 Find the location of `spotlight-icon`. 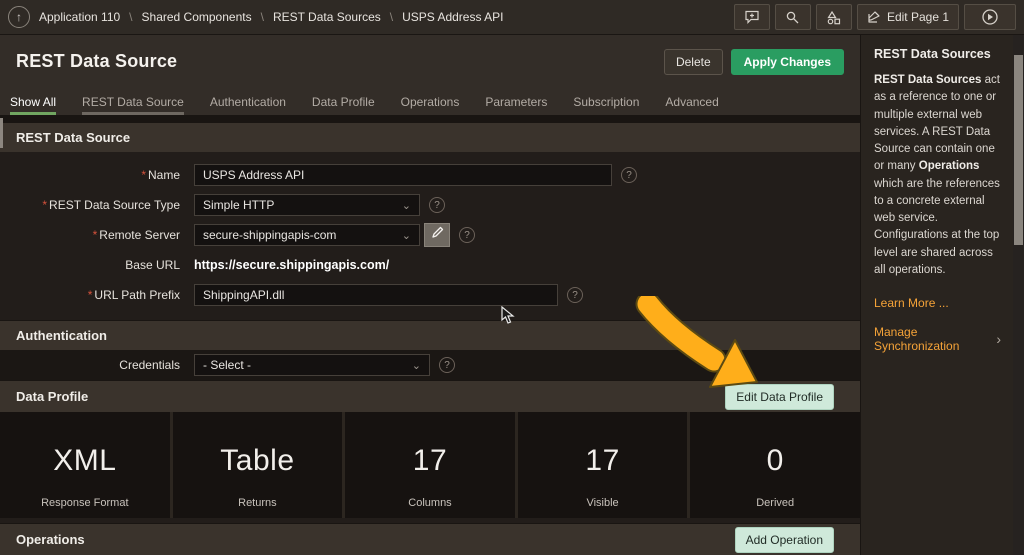

spotlight-icon is located at coordinates (792, 17).